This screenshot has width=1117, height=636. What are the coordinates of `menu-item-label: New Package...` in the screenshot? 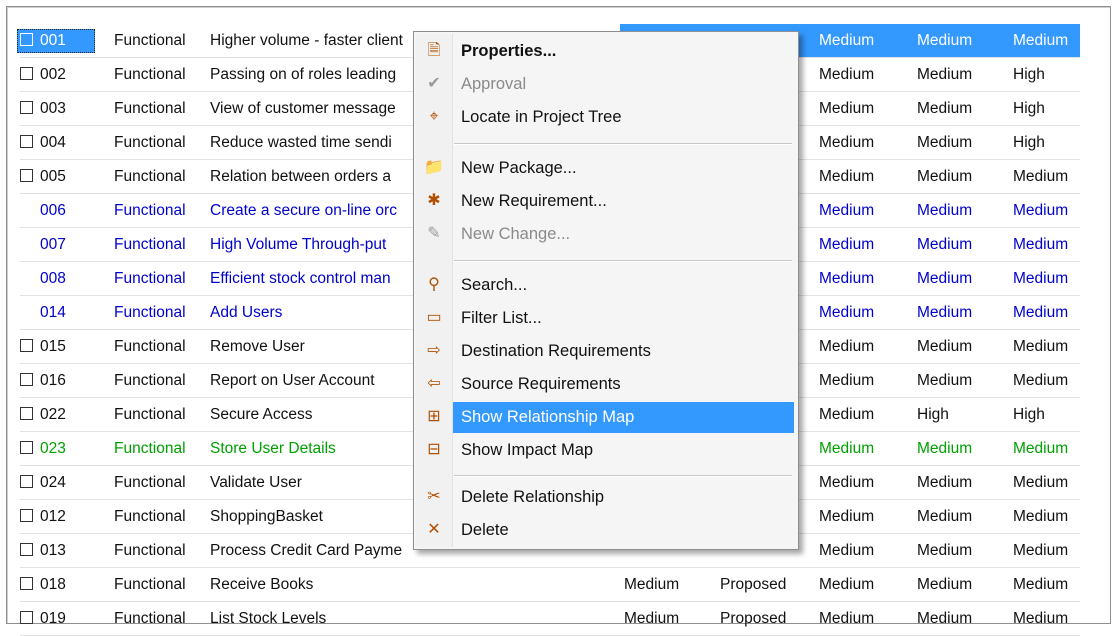 It's located at (519, 168).